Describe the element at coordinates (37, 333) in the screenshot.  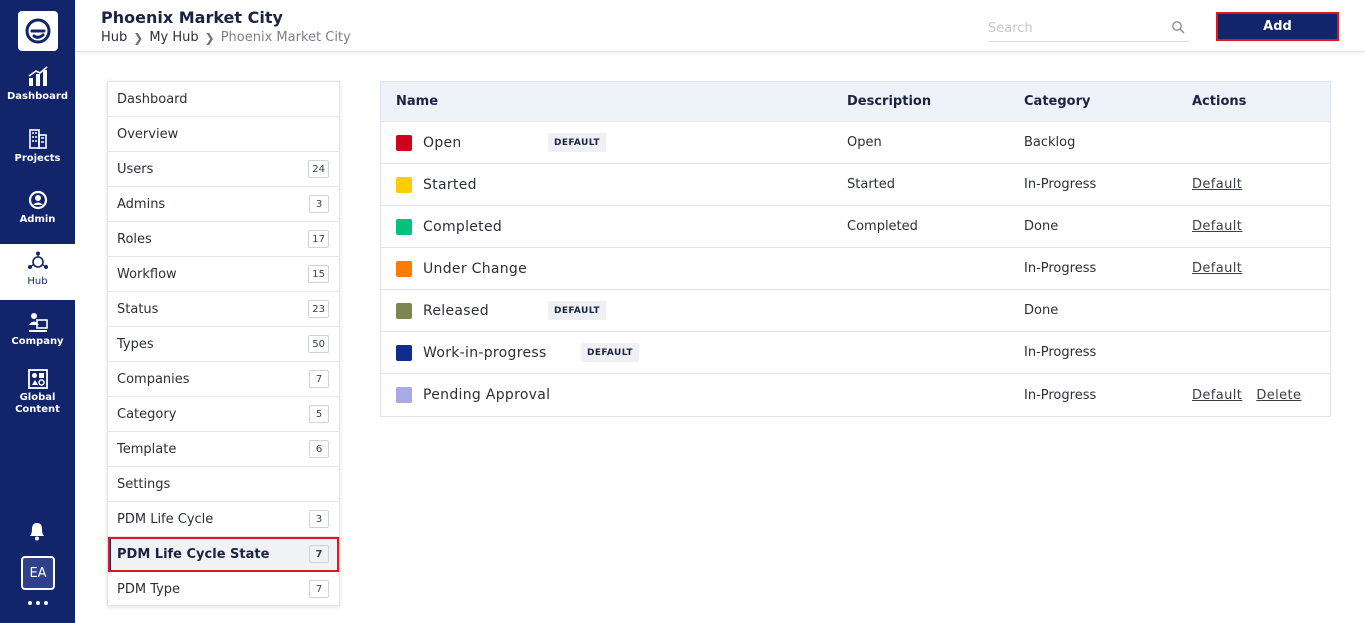
I see `rail-item-company: Company` at that location.